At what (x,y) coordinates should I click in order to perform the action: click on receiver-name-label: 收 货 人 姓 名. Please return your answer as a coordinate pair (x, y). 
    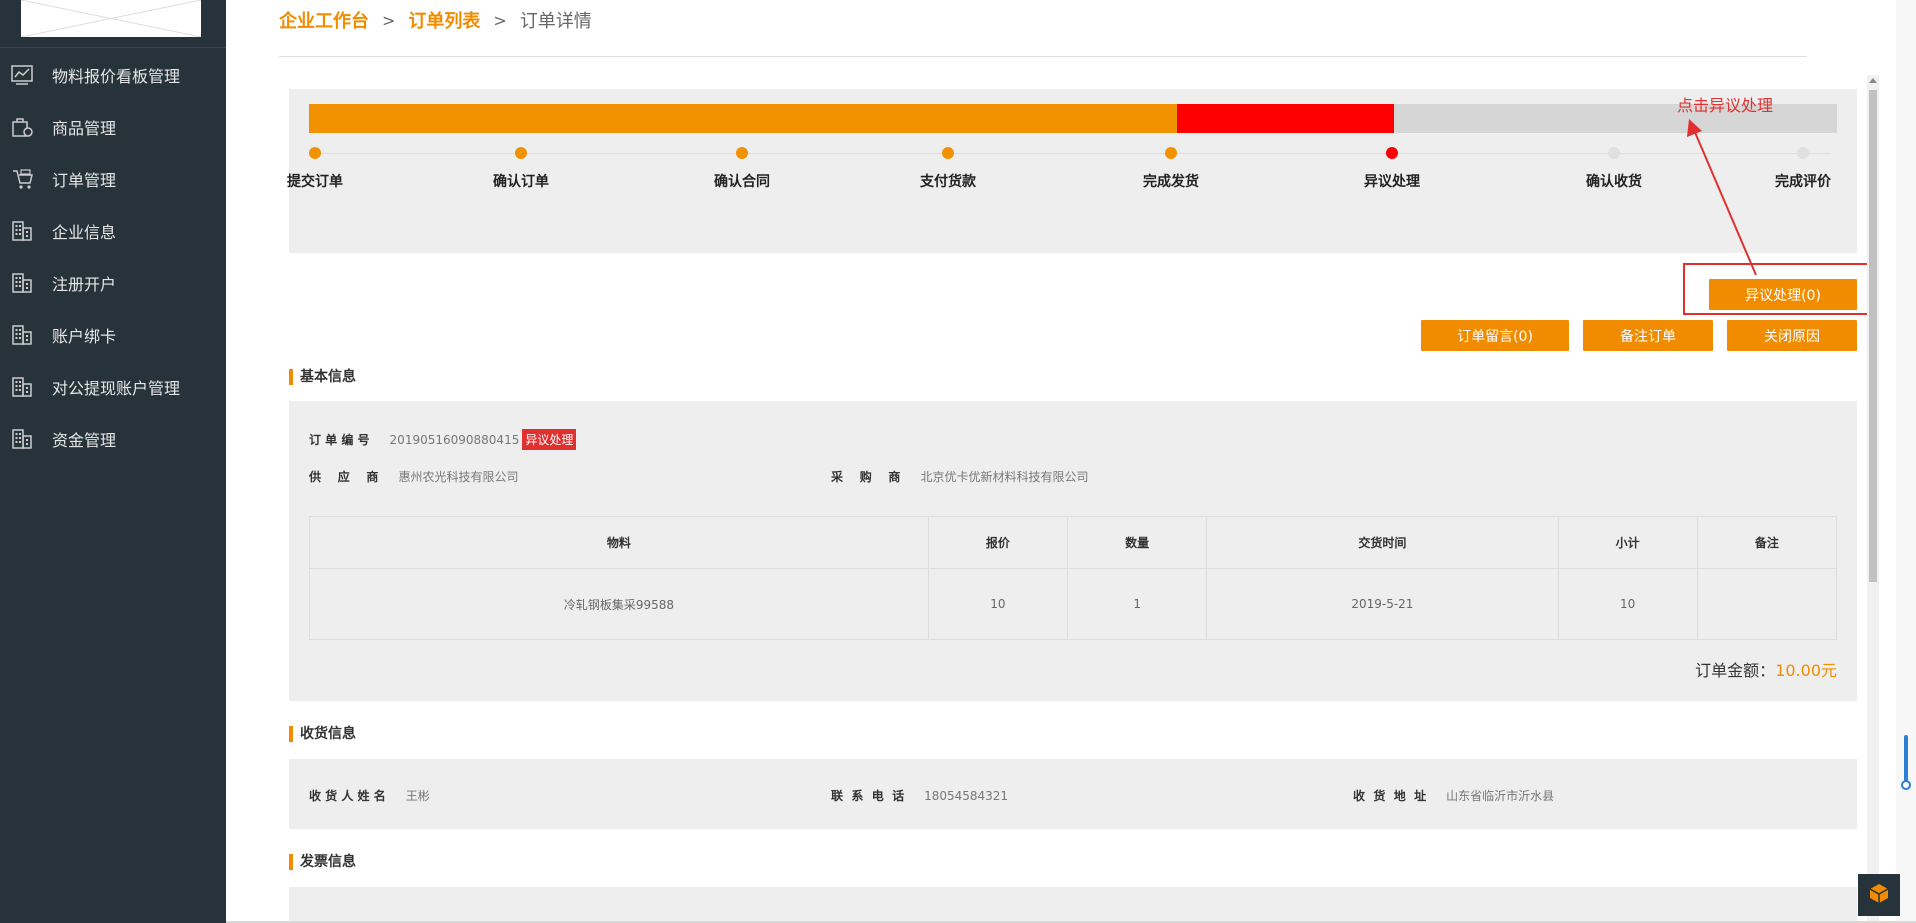
    Looking at the image, I should click on (347, 796).